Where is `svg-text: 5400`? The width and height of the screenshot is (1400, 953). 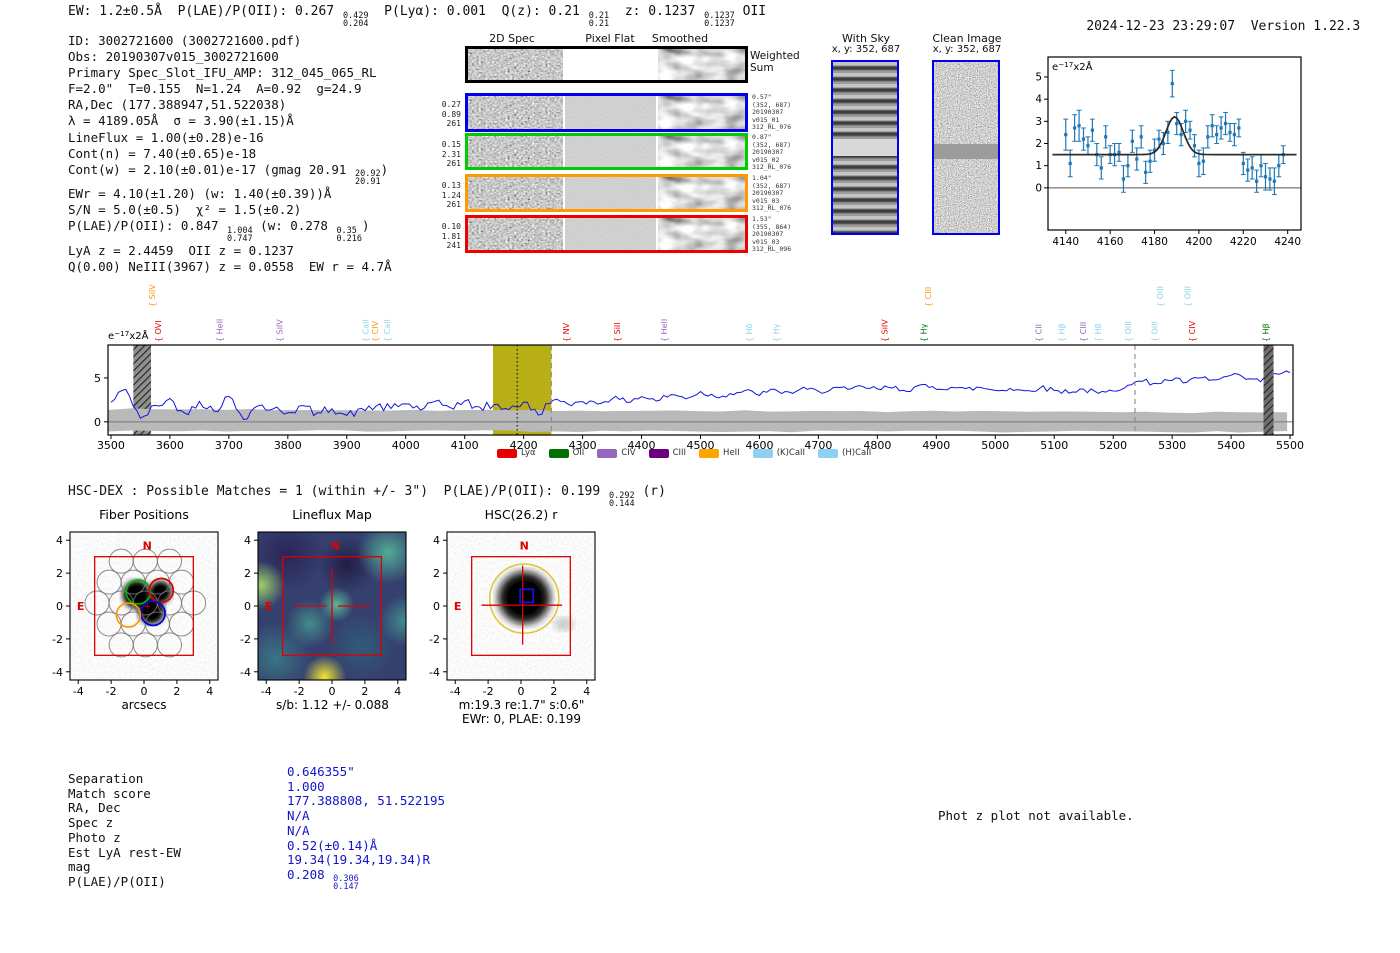 svg-text: 5400 is located at coordinates (1231, 445).